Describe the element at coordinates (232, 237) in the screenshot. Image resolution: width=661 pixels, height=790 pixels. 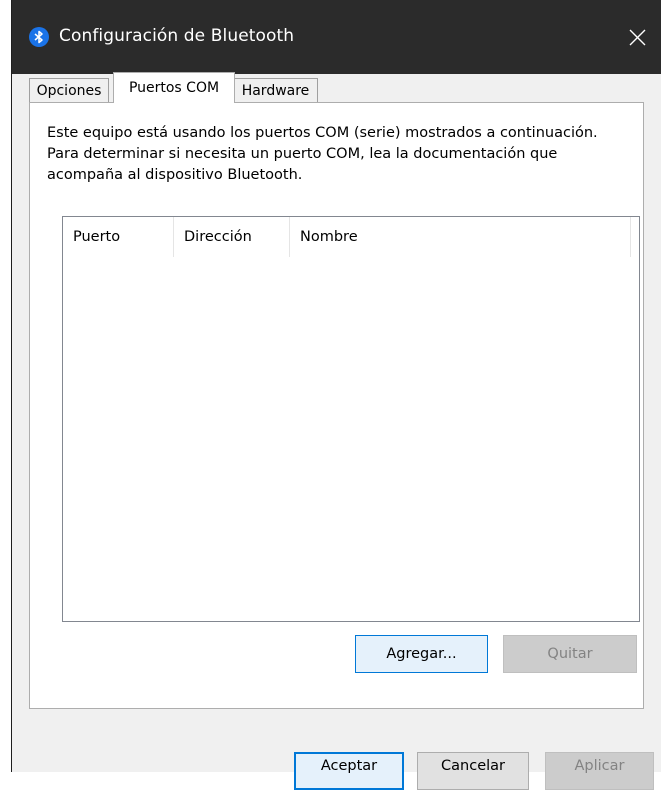
I see `column-header-direccion: Dirección` at that location.